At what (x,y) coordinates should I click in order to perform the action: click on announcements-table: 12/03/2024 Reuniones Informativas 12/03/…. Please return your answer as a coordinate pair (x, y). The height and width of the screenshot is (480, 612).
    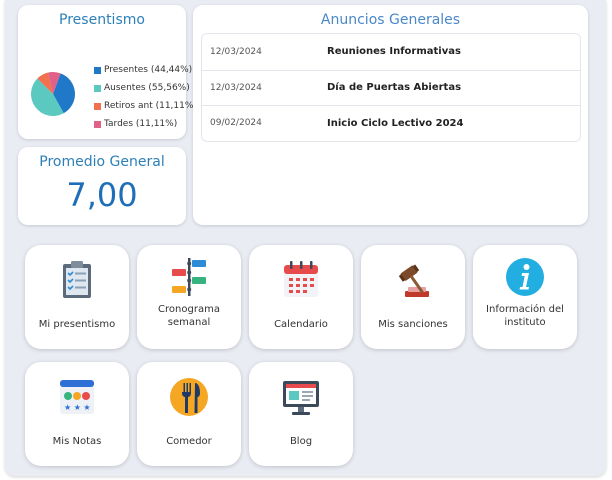
    Looking at the image, I should click on (391, 87).